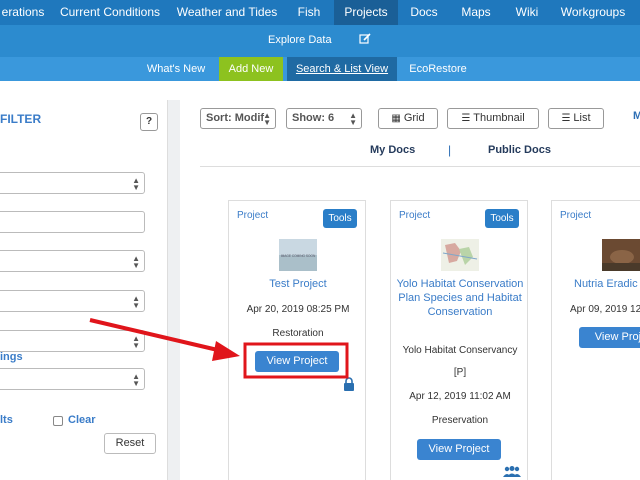 The image size is (640, 480). I want to click on sort-select: Sort: Modif ▲ ▼, so click(238, 118).